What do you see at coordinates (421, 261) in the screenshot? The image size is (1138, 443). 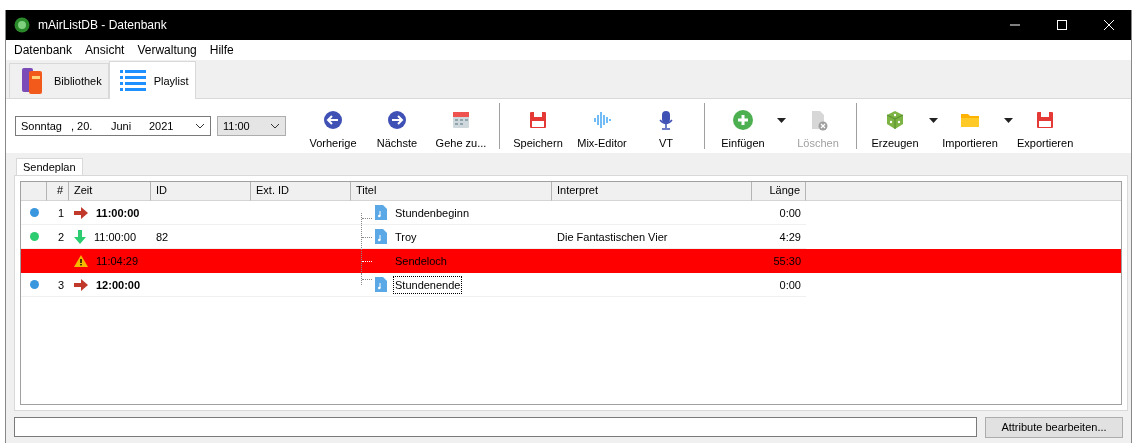 I see `table-cell-text: Sendeloch` at bounding box center [421, 261].